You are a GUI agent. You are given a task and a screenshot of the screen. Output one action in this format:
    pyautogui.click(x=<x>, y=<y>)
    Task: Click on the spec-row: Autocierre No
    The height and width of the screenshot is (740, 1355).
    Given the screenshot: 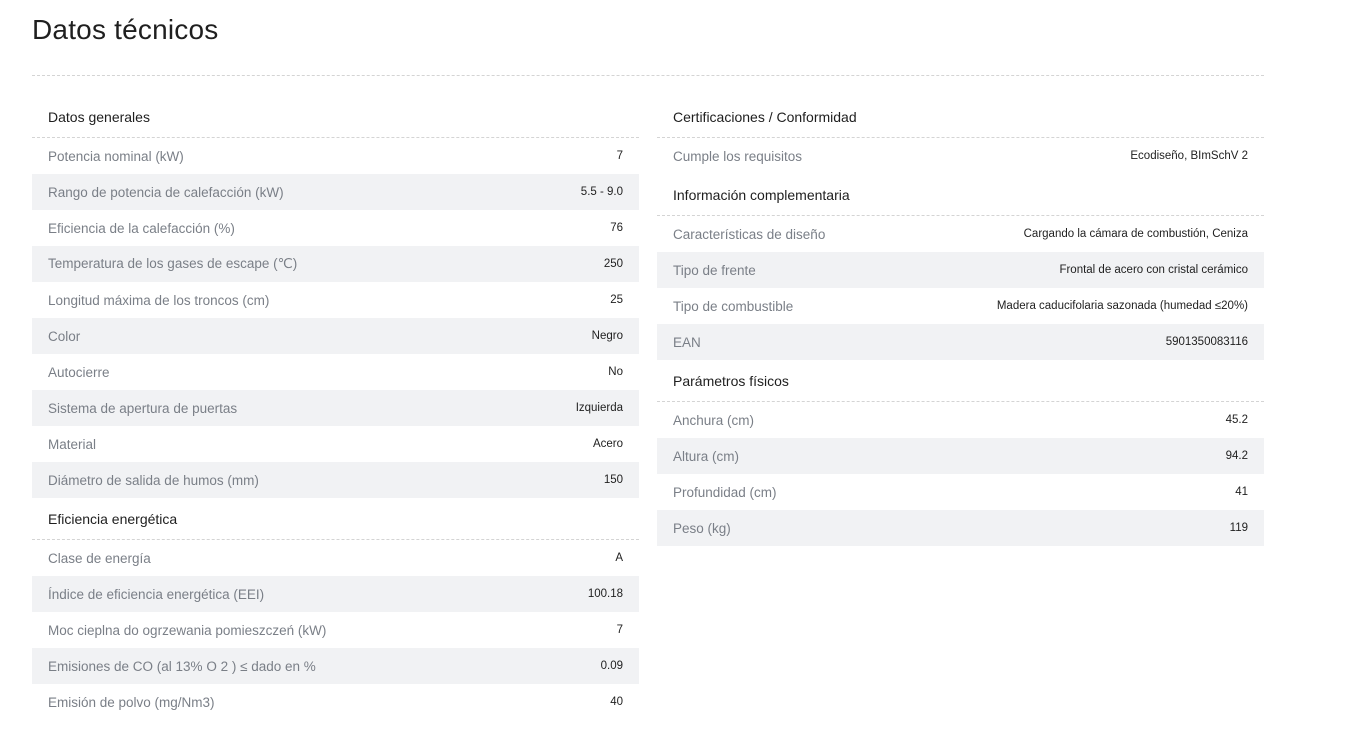 What is the action you would take?
    pyautogui.click(x=335, y=372)
    